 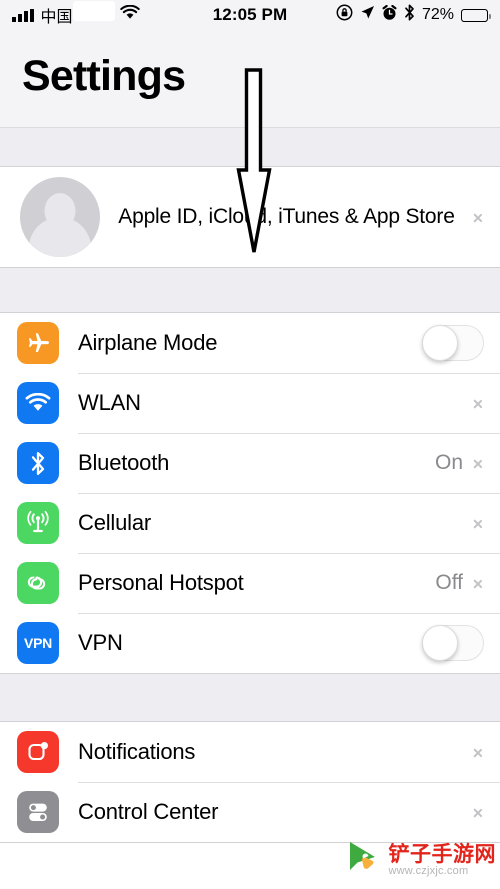 I want to click on settings-row-label: Cellular, so click(x=114, y=522).